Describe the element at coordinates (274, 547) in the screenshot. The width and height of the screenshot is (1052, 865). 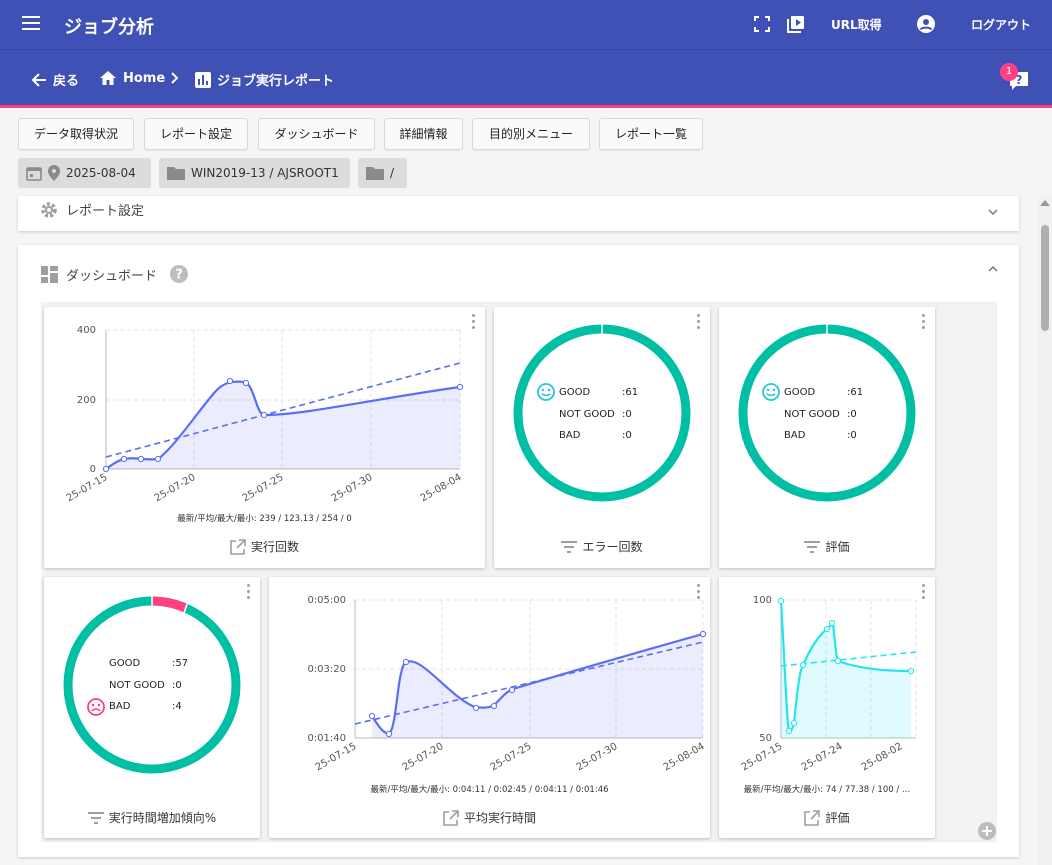
I see `exec-count-title: 実行回数` at that location.